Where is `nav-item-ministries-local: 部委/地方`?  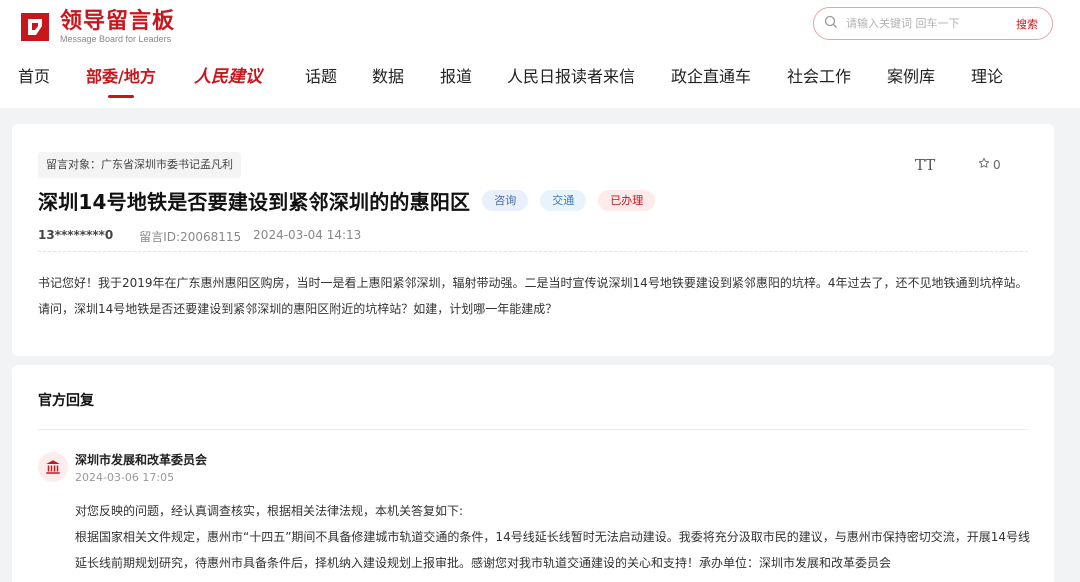
nav-item-ministries-local: 部委/地方 is located at coordinates (121, 80).